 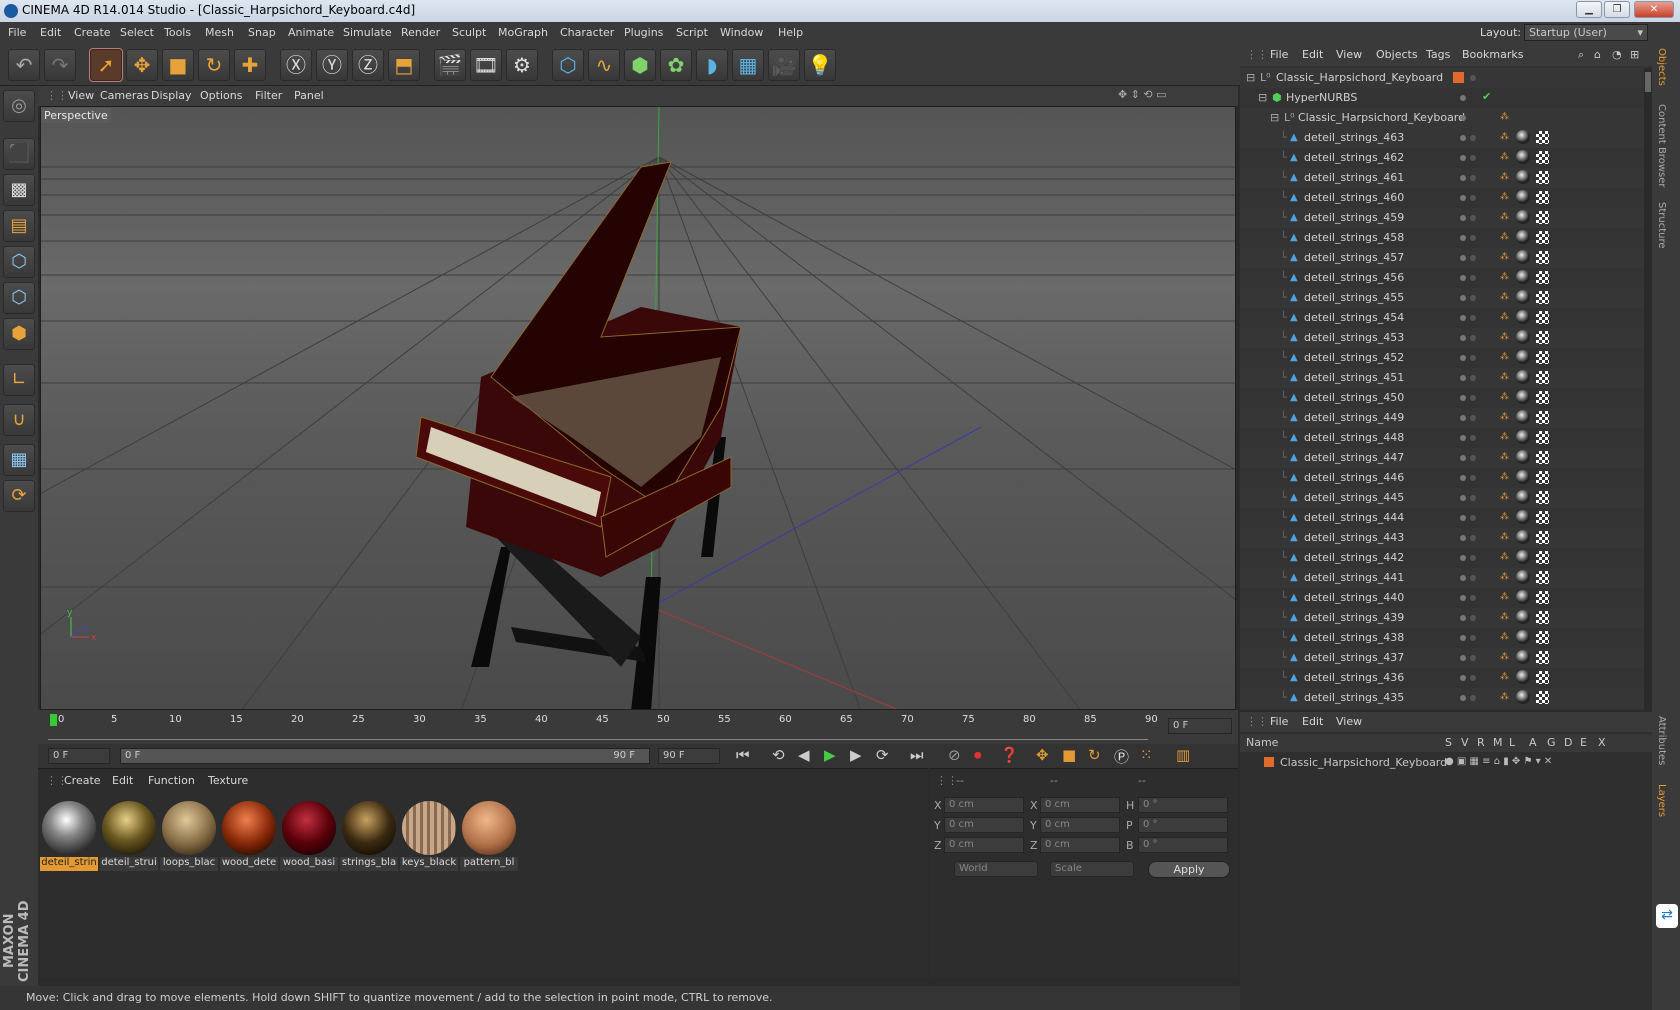 What do you see at coordinates (1442, 338) in the screenshot?
I see `tree-row-string: └ ▲ deteil_strings_453 ⁂` at bounding box center [1442, 338].